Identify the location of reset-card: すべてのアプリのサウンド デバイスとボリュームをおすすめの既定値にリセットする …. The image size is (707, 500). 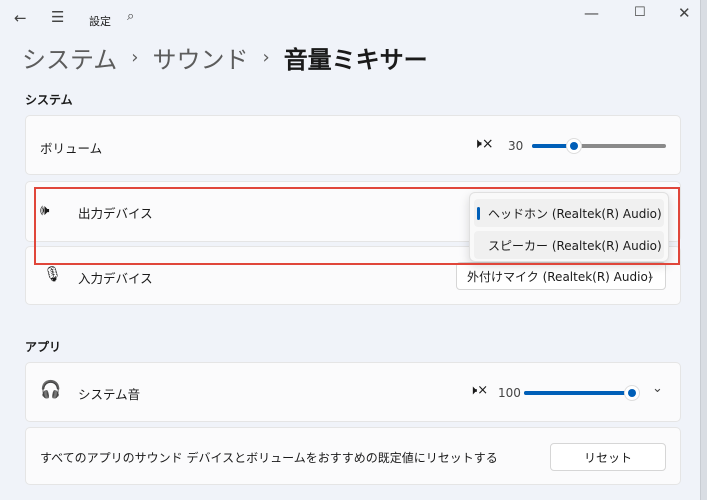
(353, 456).